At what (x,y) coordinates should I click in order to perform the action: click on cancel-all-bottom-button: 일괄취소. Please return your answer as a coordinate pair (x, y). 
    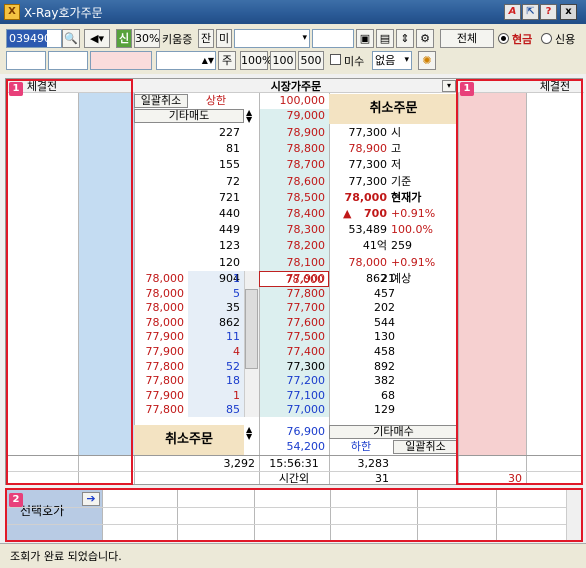
    Looking at the image, I should click on (425, 447).